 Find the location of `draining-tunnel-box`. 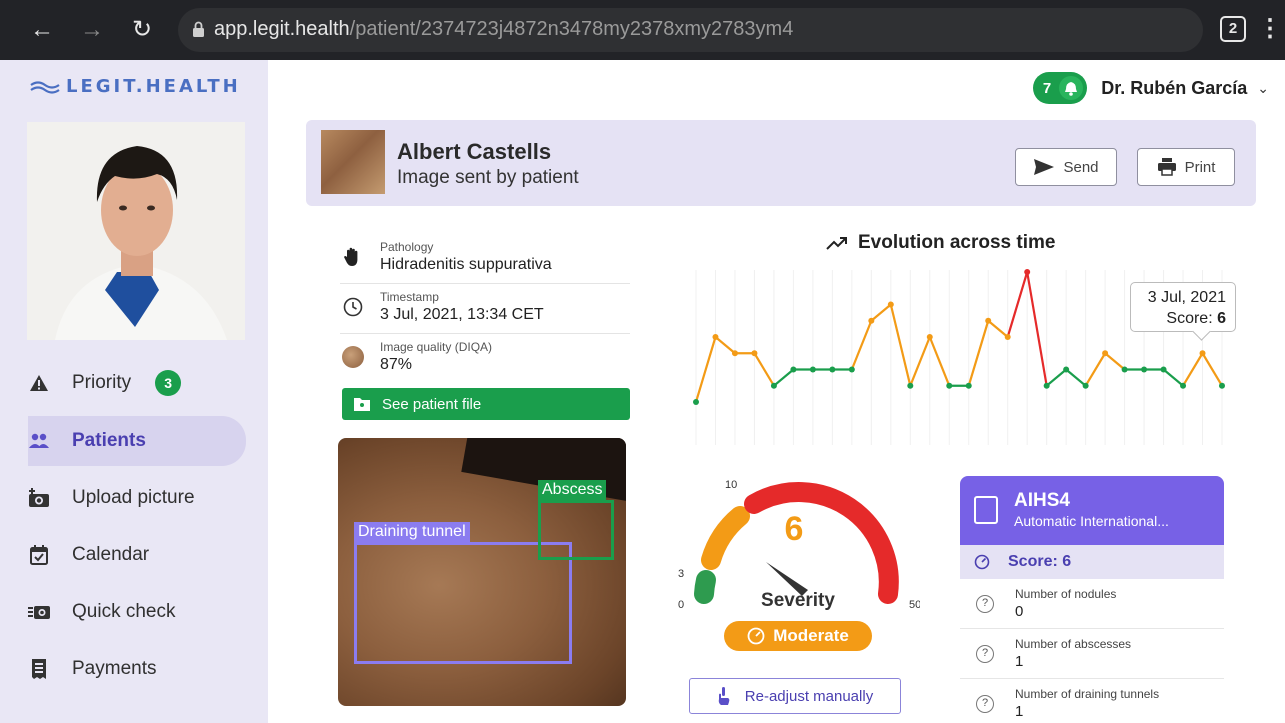

draining-tunnel-box is located at coordinates (463, 603).